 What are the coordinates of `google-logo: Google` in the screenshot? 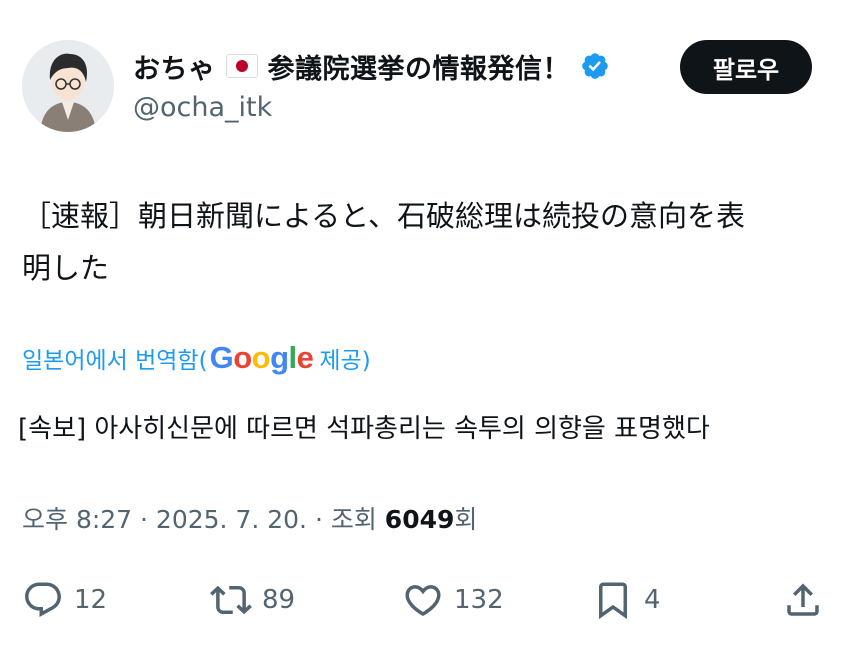 It's located at (261, 357).